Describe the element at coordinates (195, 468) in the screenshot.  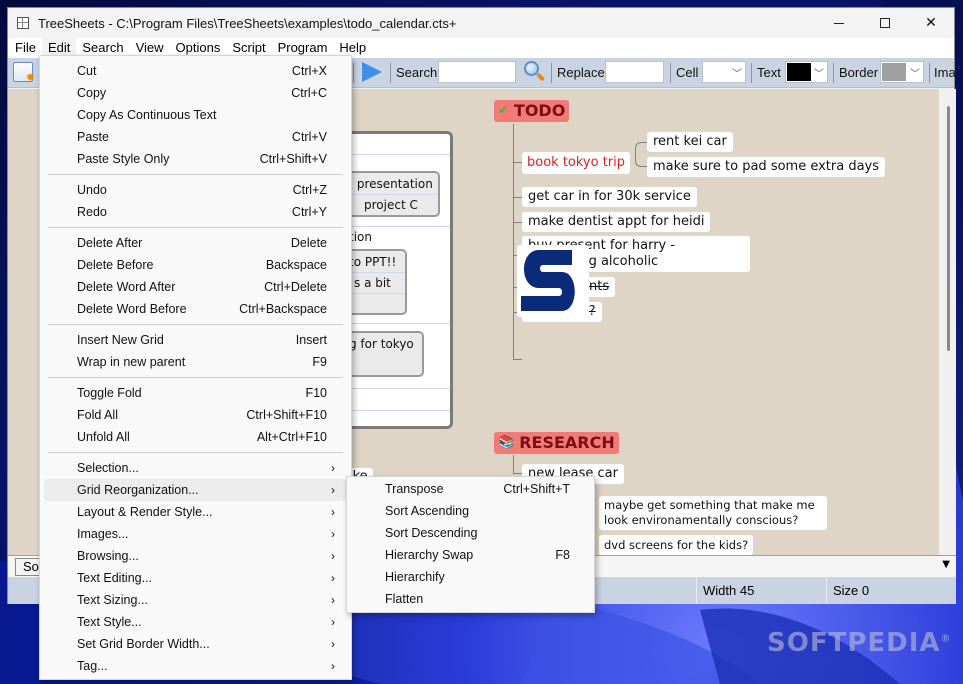
I see `menu-item-selection: Selection... ›` at that location.